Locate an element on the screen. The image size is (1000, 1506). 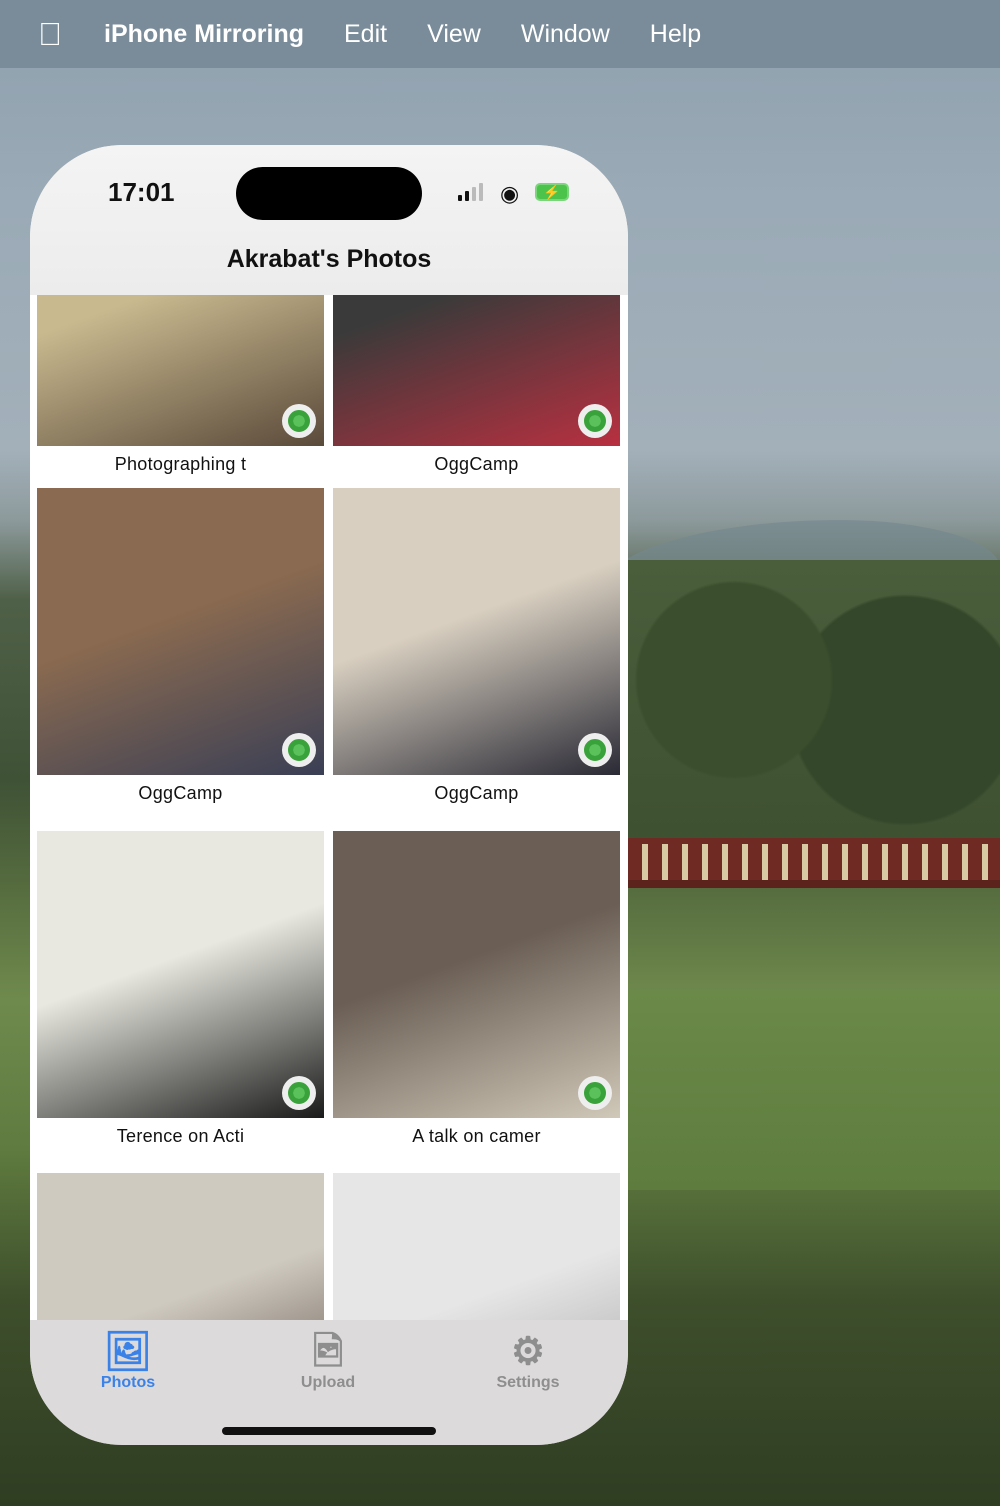
photo-stack-icon: 🖼 is located at coordinates (128, 1352).